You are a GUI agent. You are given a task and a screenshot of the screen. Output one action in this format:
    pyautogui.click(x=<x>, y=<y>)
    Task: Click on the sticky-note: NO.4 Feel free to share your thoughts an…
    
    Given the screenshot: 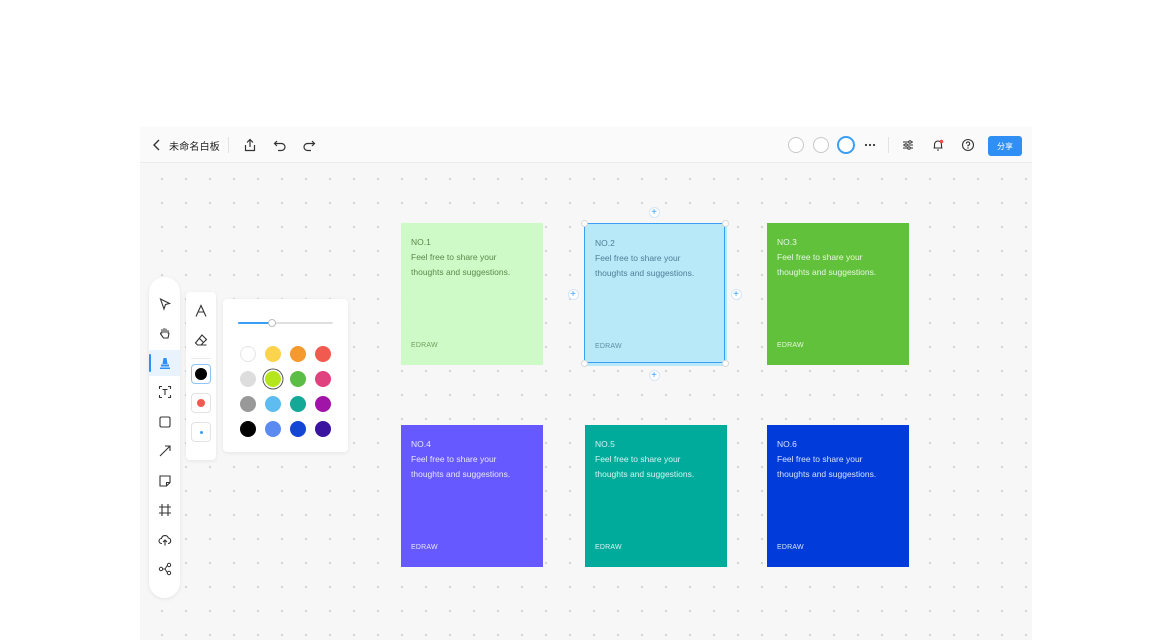 What is the action you would take?
    pyautogui.click(x=472, y=496)
    